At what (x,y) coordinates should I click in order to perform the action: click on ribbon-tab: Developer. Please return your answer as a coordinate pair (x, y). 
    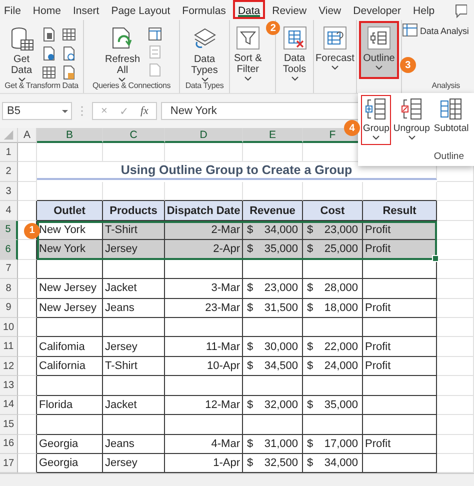
    Looking at the image, I should click on (377, 9).